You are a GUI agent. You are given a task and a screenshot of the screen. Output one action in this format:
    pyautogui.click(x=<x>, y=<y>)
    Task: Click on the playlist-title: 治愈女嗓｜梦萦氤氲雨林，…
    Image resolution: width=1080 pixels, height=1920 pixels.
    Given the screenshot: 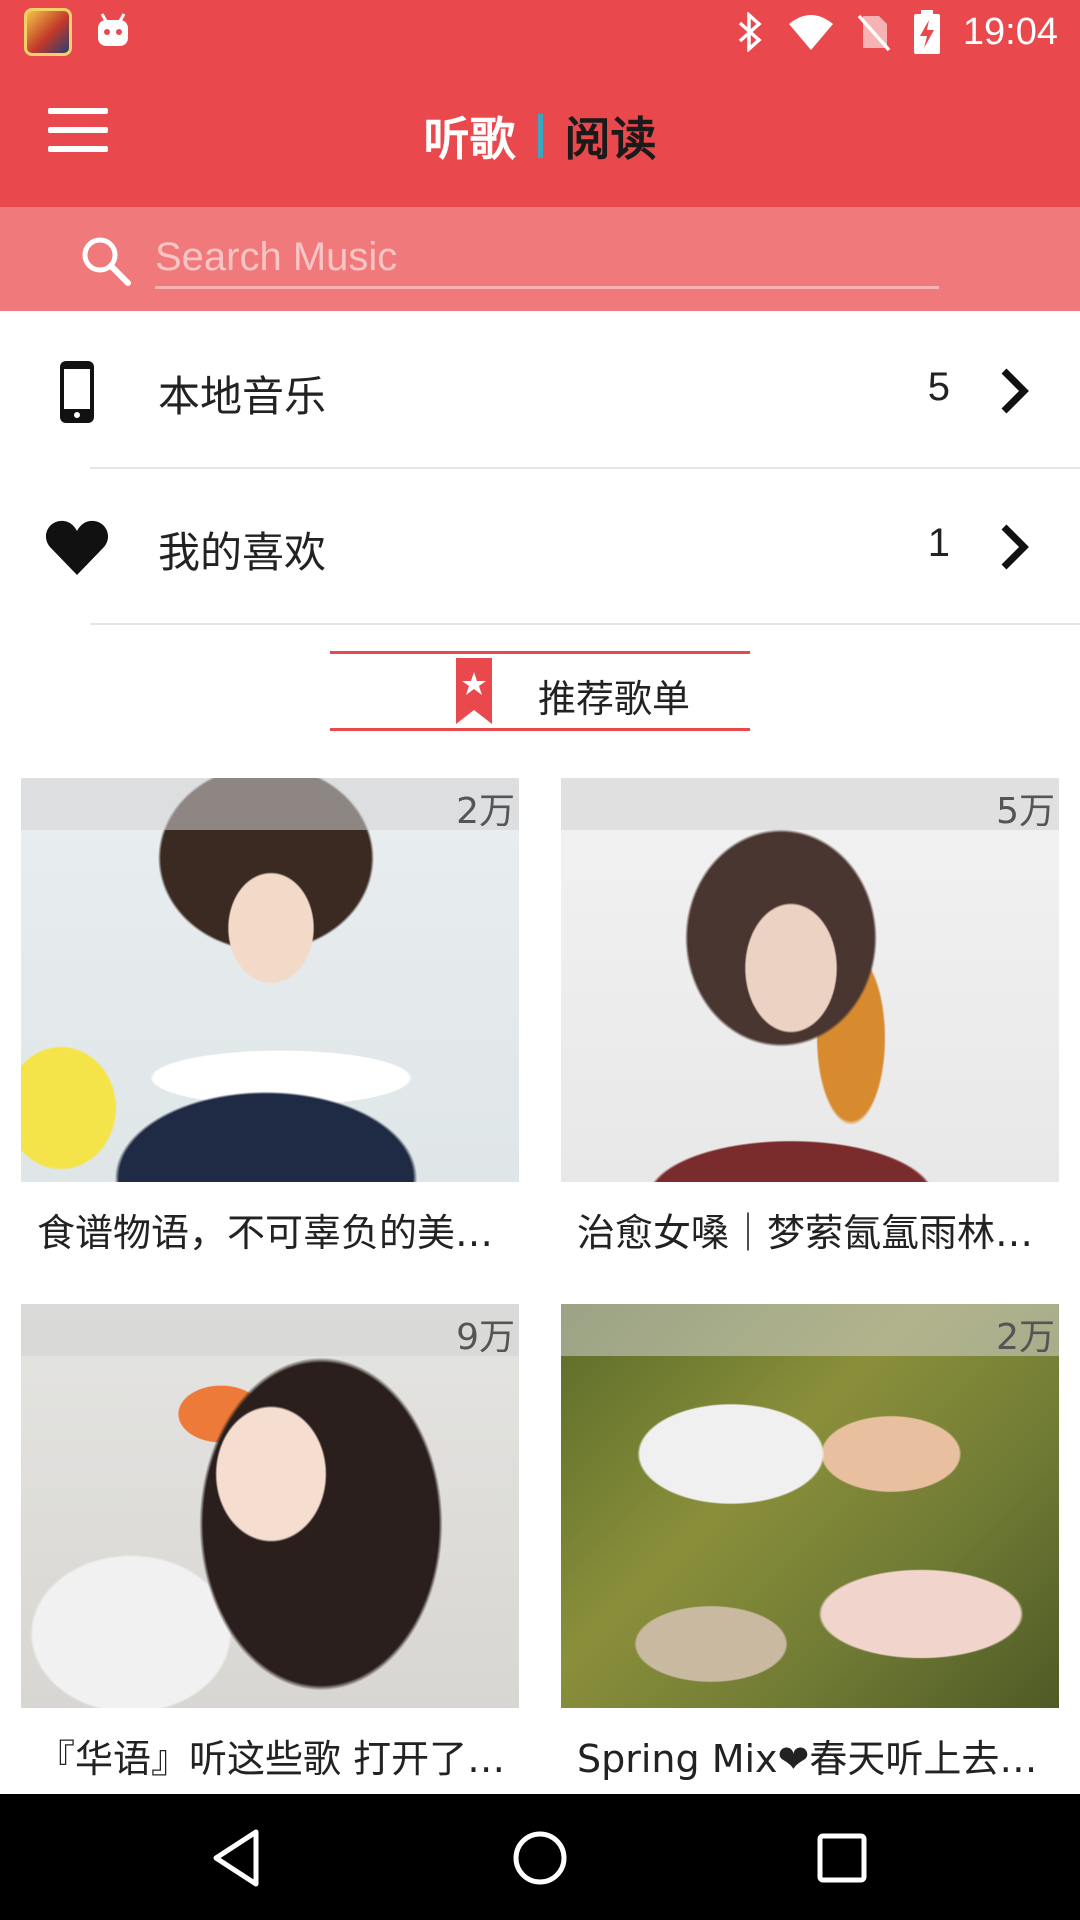 What is the action you would take?
    pyautogui.click(x=817, y=1233)
    